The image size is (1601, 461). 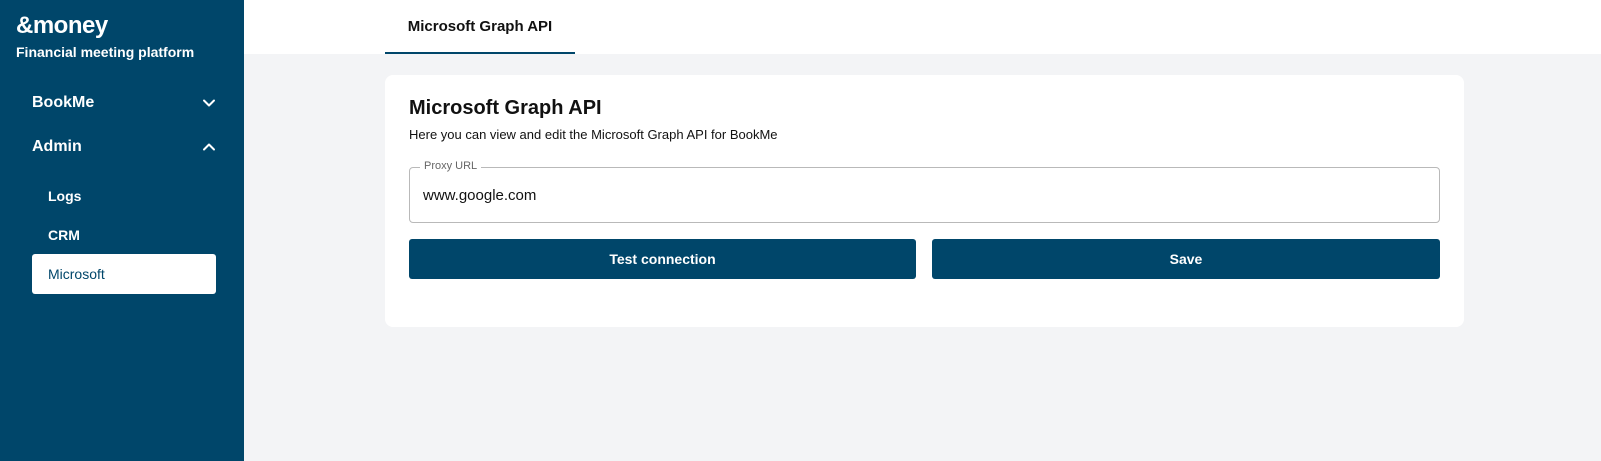 I want to click on save-button: Save, so click(x=1186, y=259).